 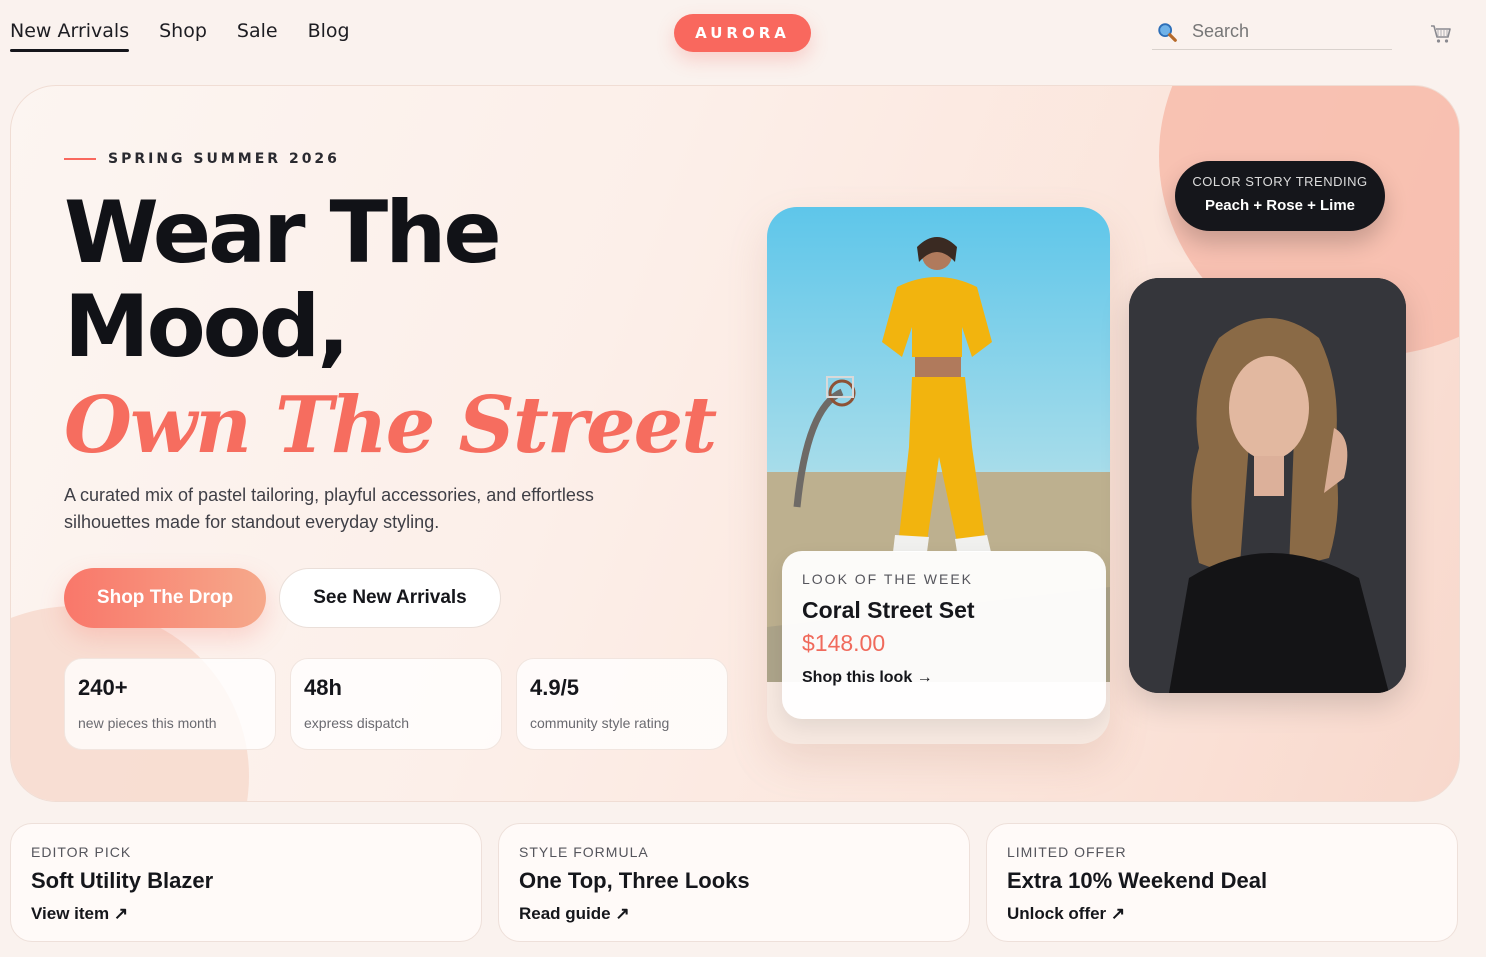 I want to click on look-kicker: LOOK OF THE WEEK, so click(x=887, y=579).